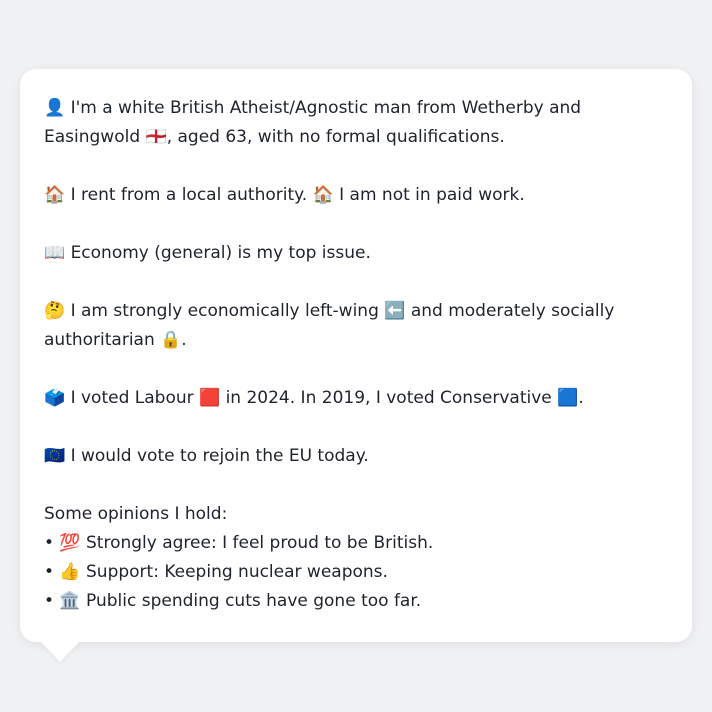 This screenshot has width=712, height=712. What do you see at coordinates (136, 514) in the screenshot?
I see `opinions-heading: Some opinions I hold:` at bounding box center [136, 514].